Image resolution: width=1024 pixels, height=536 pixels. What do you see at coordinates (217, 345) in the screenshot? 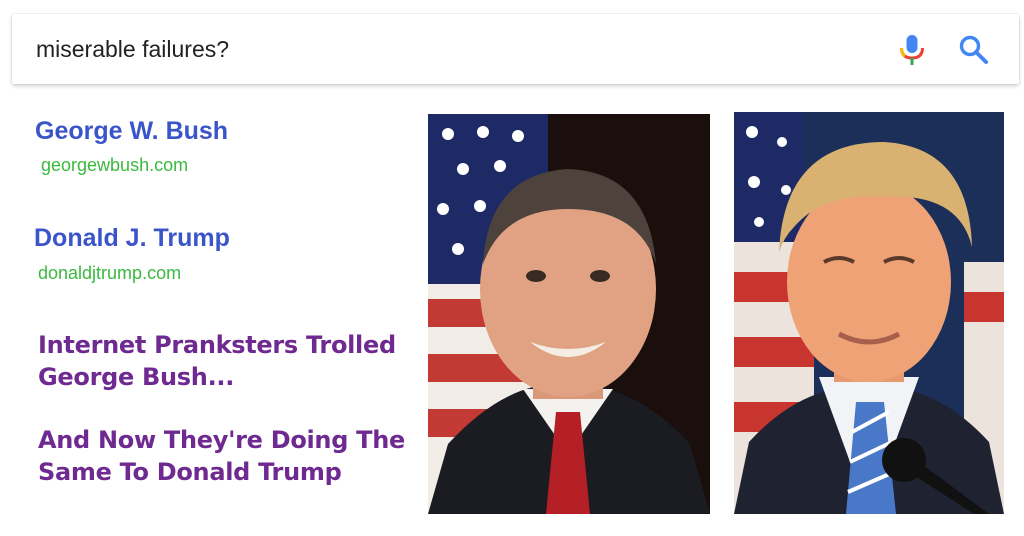
I see `headline-1-line-1: Internet Pranksters Trolled` at bounding box center [217, 345].